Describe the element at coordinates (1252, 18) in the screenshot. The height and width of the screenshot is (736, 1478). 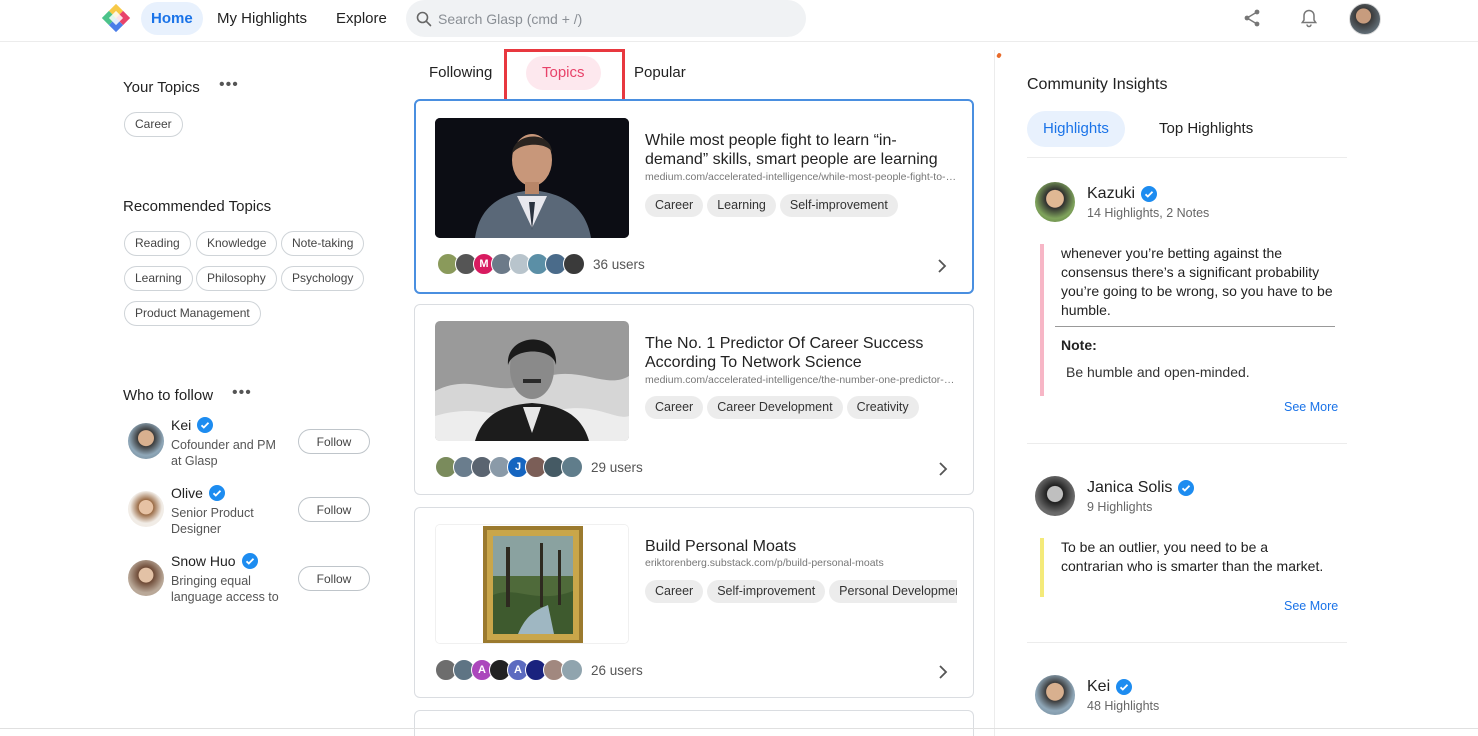
I see `share-icon` at that location.